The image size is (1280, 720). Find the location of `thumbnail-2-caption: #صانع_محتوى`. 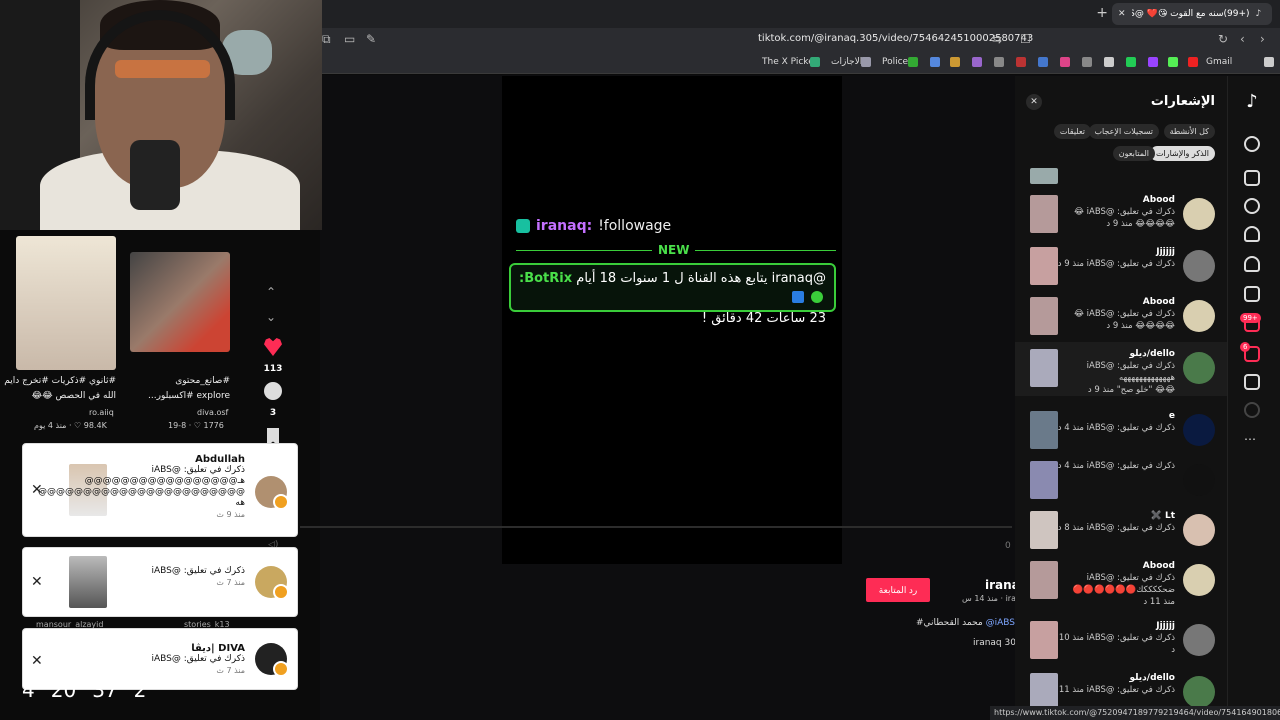

thumbnail-2-caption: #صانع_محتوى is located at coordinates (180, 381).